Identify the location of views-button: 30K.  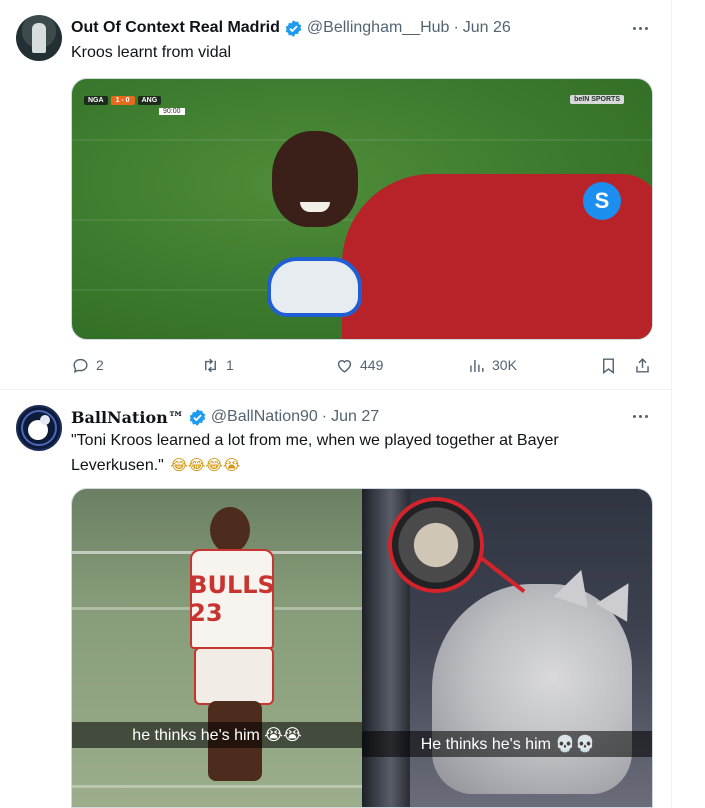
(492, 365).